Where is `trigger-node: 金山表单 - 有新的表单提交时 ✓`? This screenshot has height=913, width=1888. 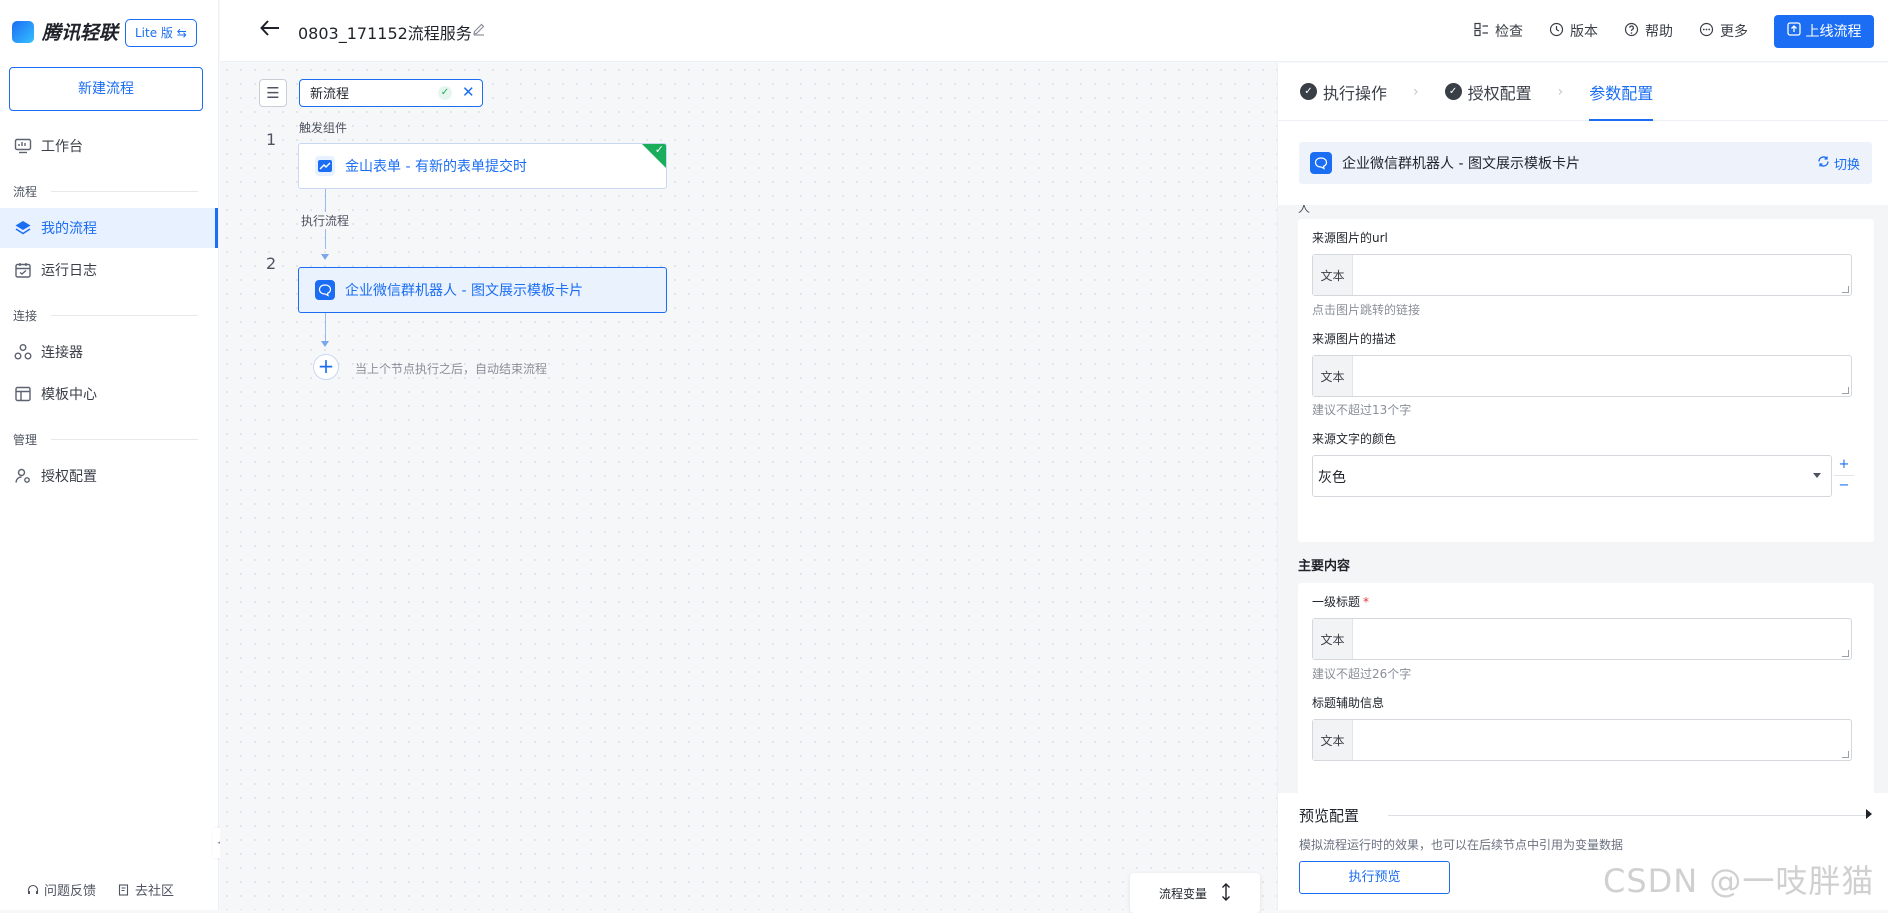
trigger-node: 金山表单 - 有新的表单提交时 ✓ is located at coordinates (482, 166).